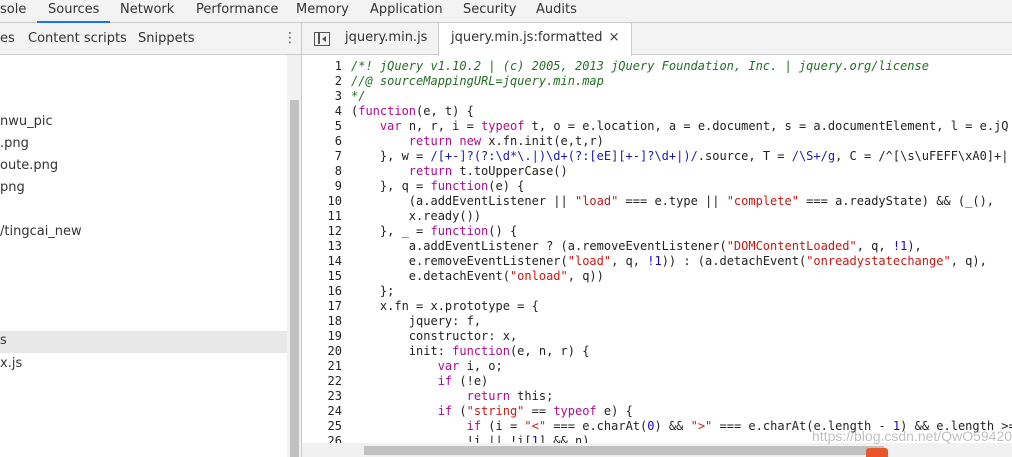 This screenshot has width=1012, height=457. Describe the element at coordinates (322, 66) in the screenshot. I see `line-number: 1` at that location.